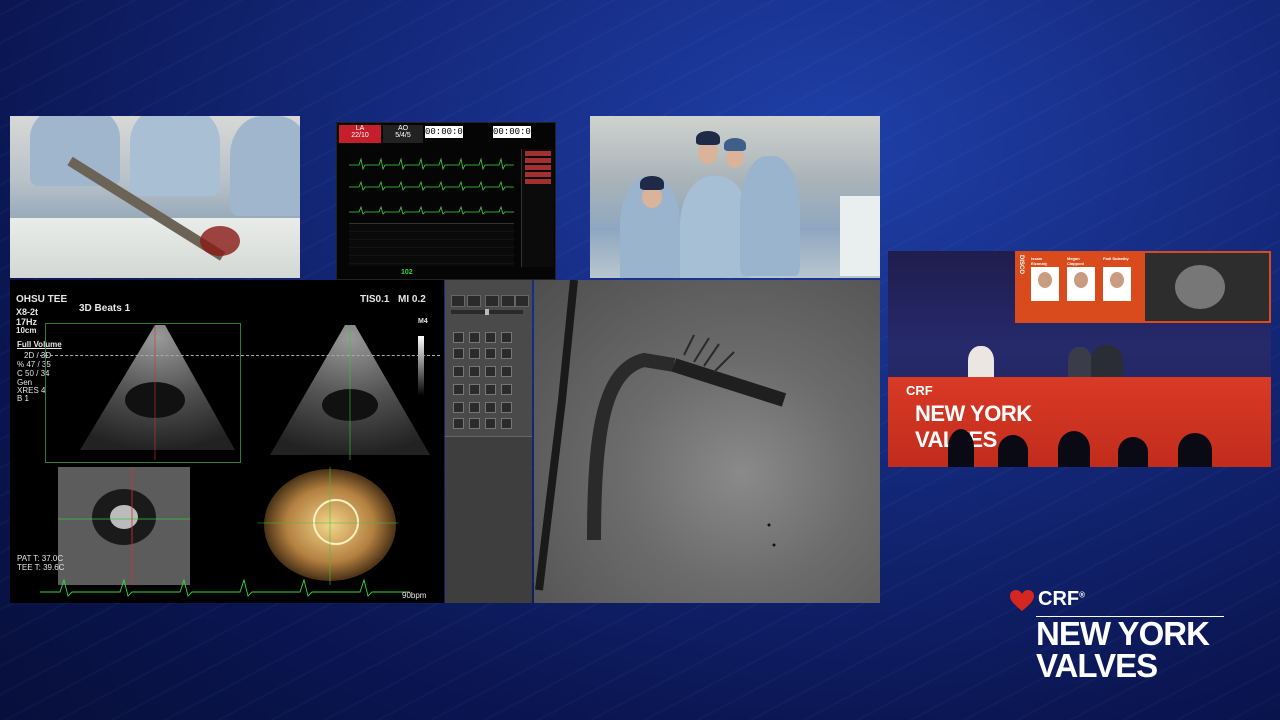 The image size is (1280, 720). What do you see at coordinates (1022, 600) in the screenshot?
I see `heart-icon` at bounding box center [1022, 600].